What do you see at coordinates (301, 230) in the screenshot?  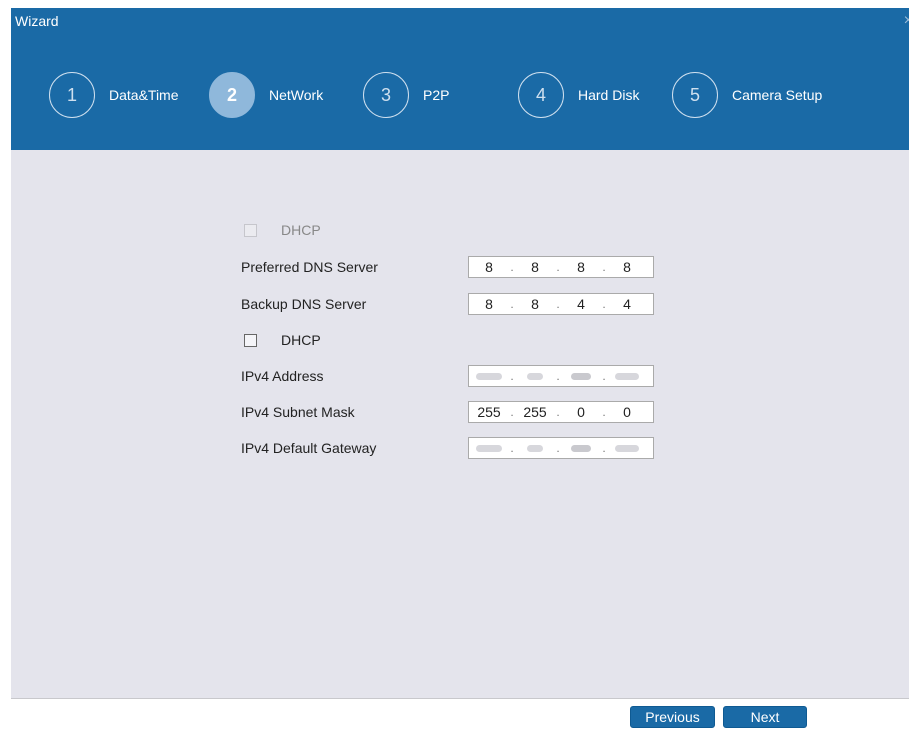 I see `dns-dhcp-label: DHCP` at bounding box center [301, 230].